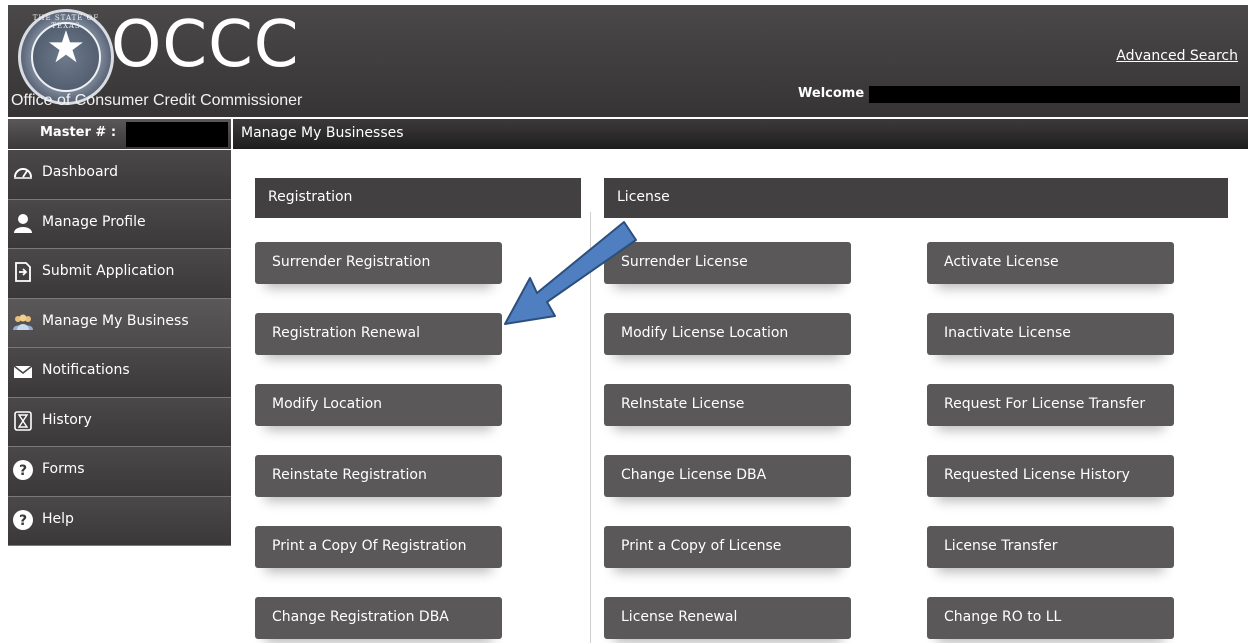 This screenshot has height=643, width=1250. Describe the element at coordinates (727, 618) in the screenshot. I see `license-renewal-button: License Renewal` at that location.